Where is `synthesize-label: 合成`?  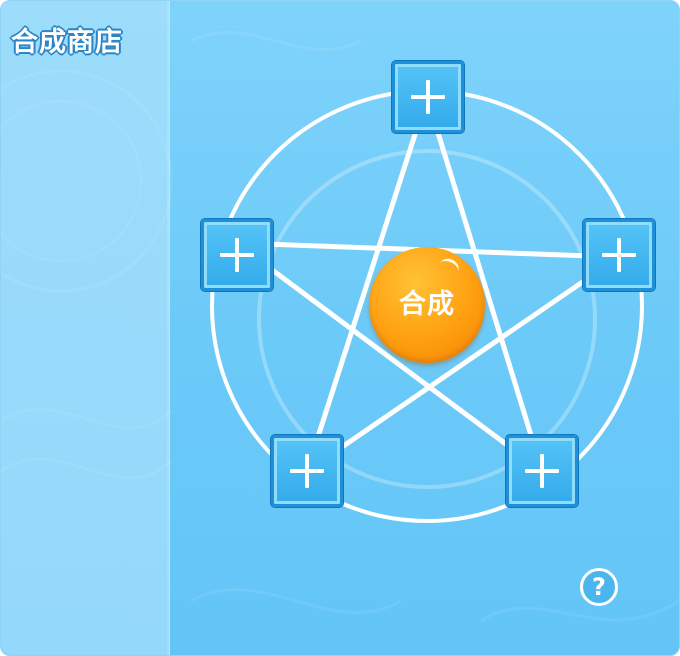
synthesize-label: 合成 is located at coordinates (427, 304).